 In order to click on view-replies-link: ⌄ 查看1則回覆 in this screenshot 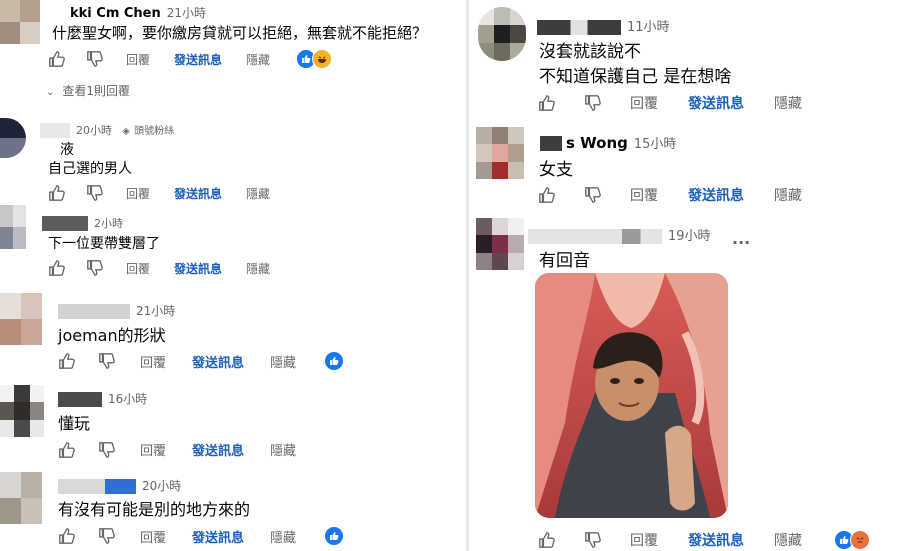, I will do `click(88, 90)`.